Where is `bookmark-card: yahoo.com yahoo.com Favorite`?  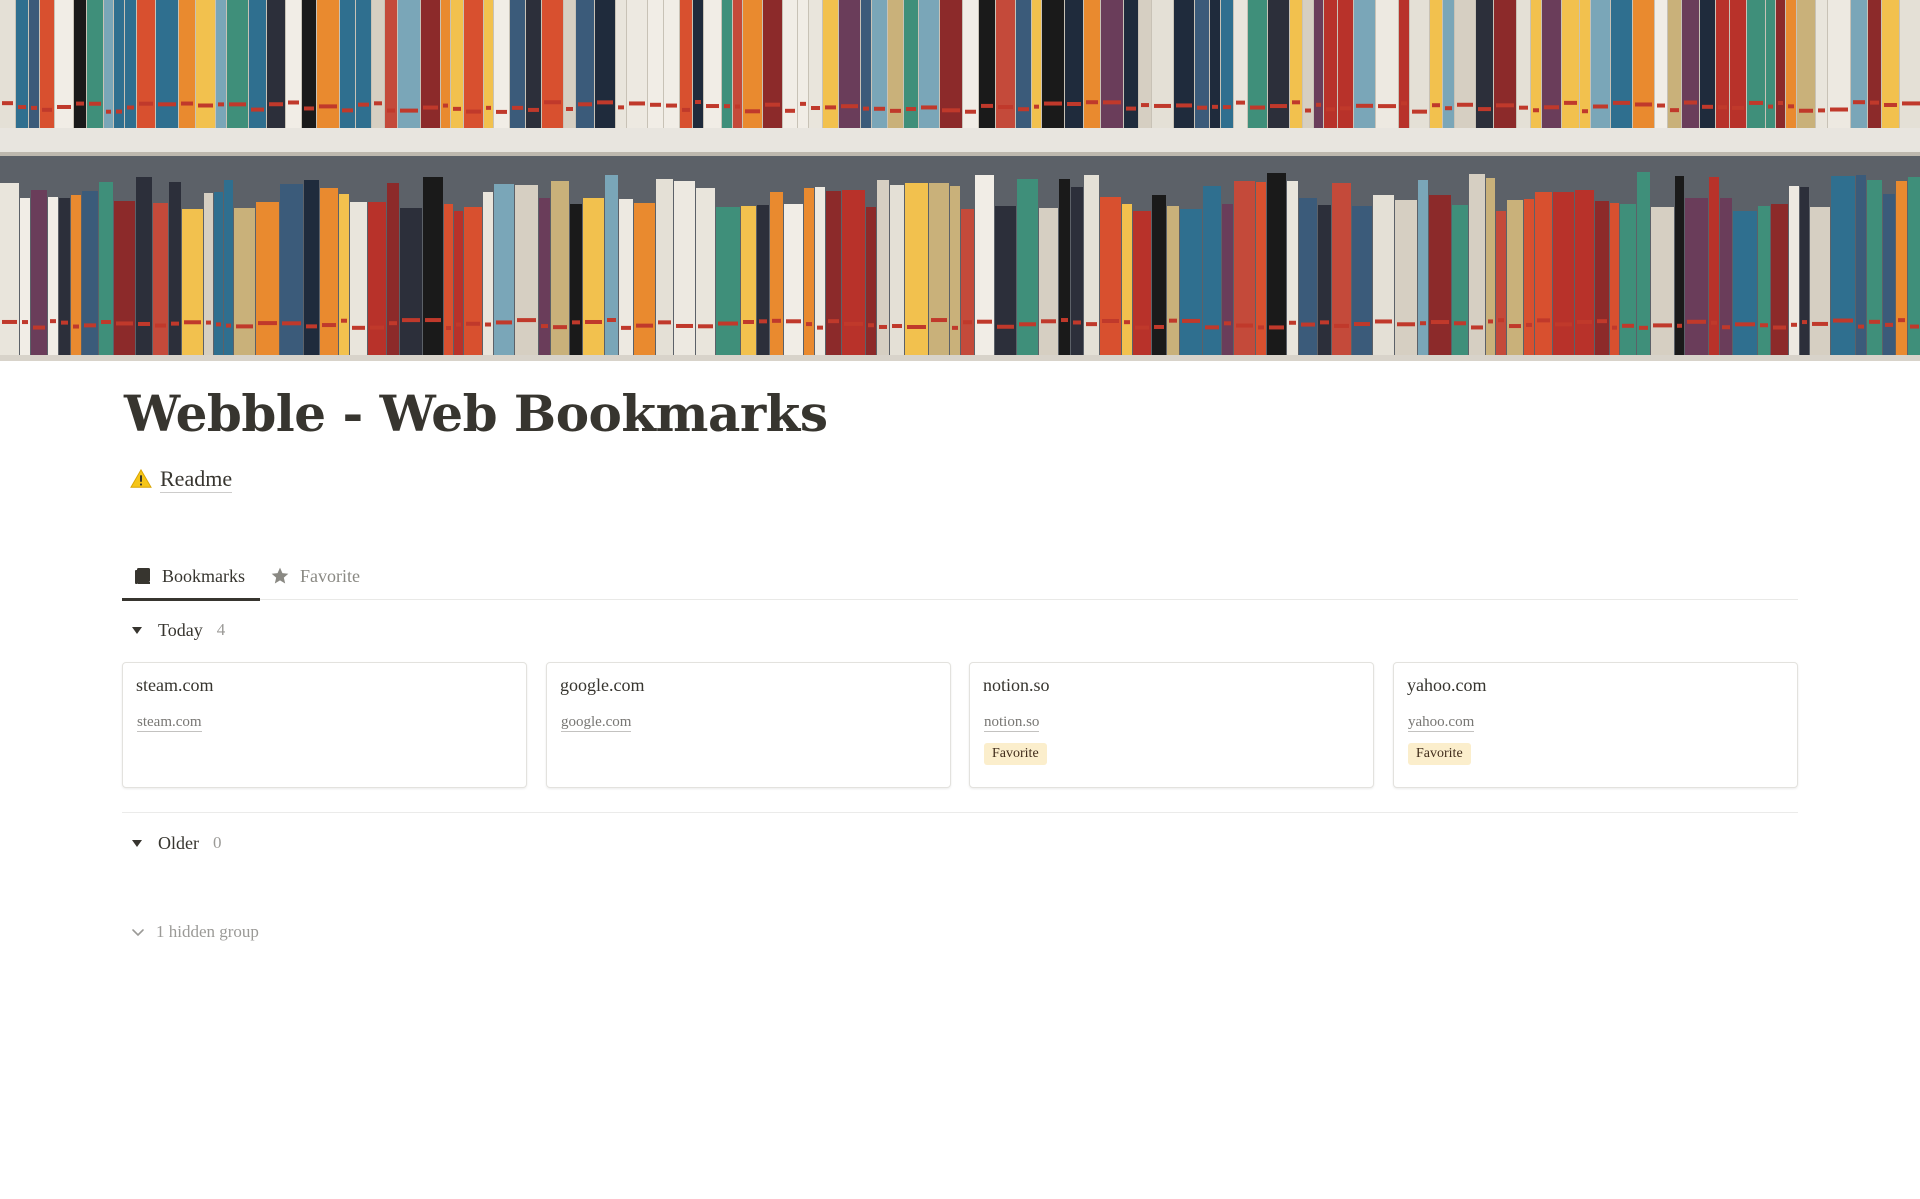 bookmark-card: yahoo.com yahoo.com Favorite is located at coordinates (1595, 725).